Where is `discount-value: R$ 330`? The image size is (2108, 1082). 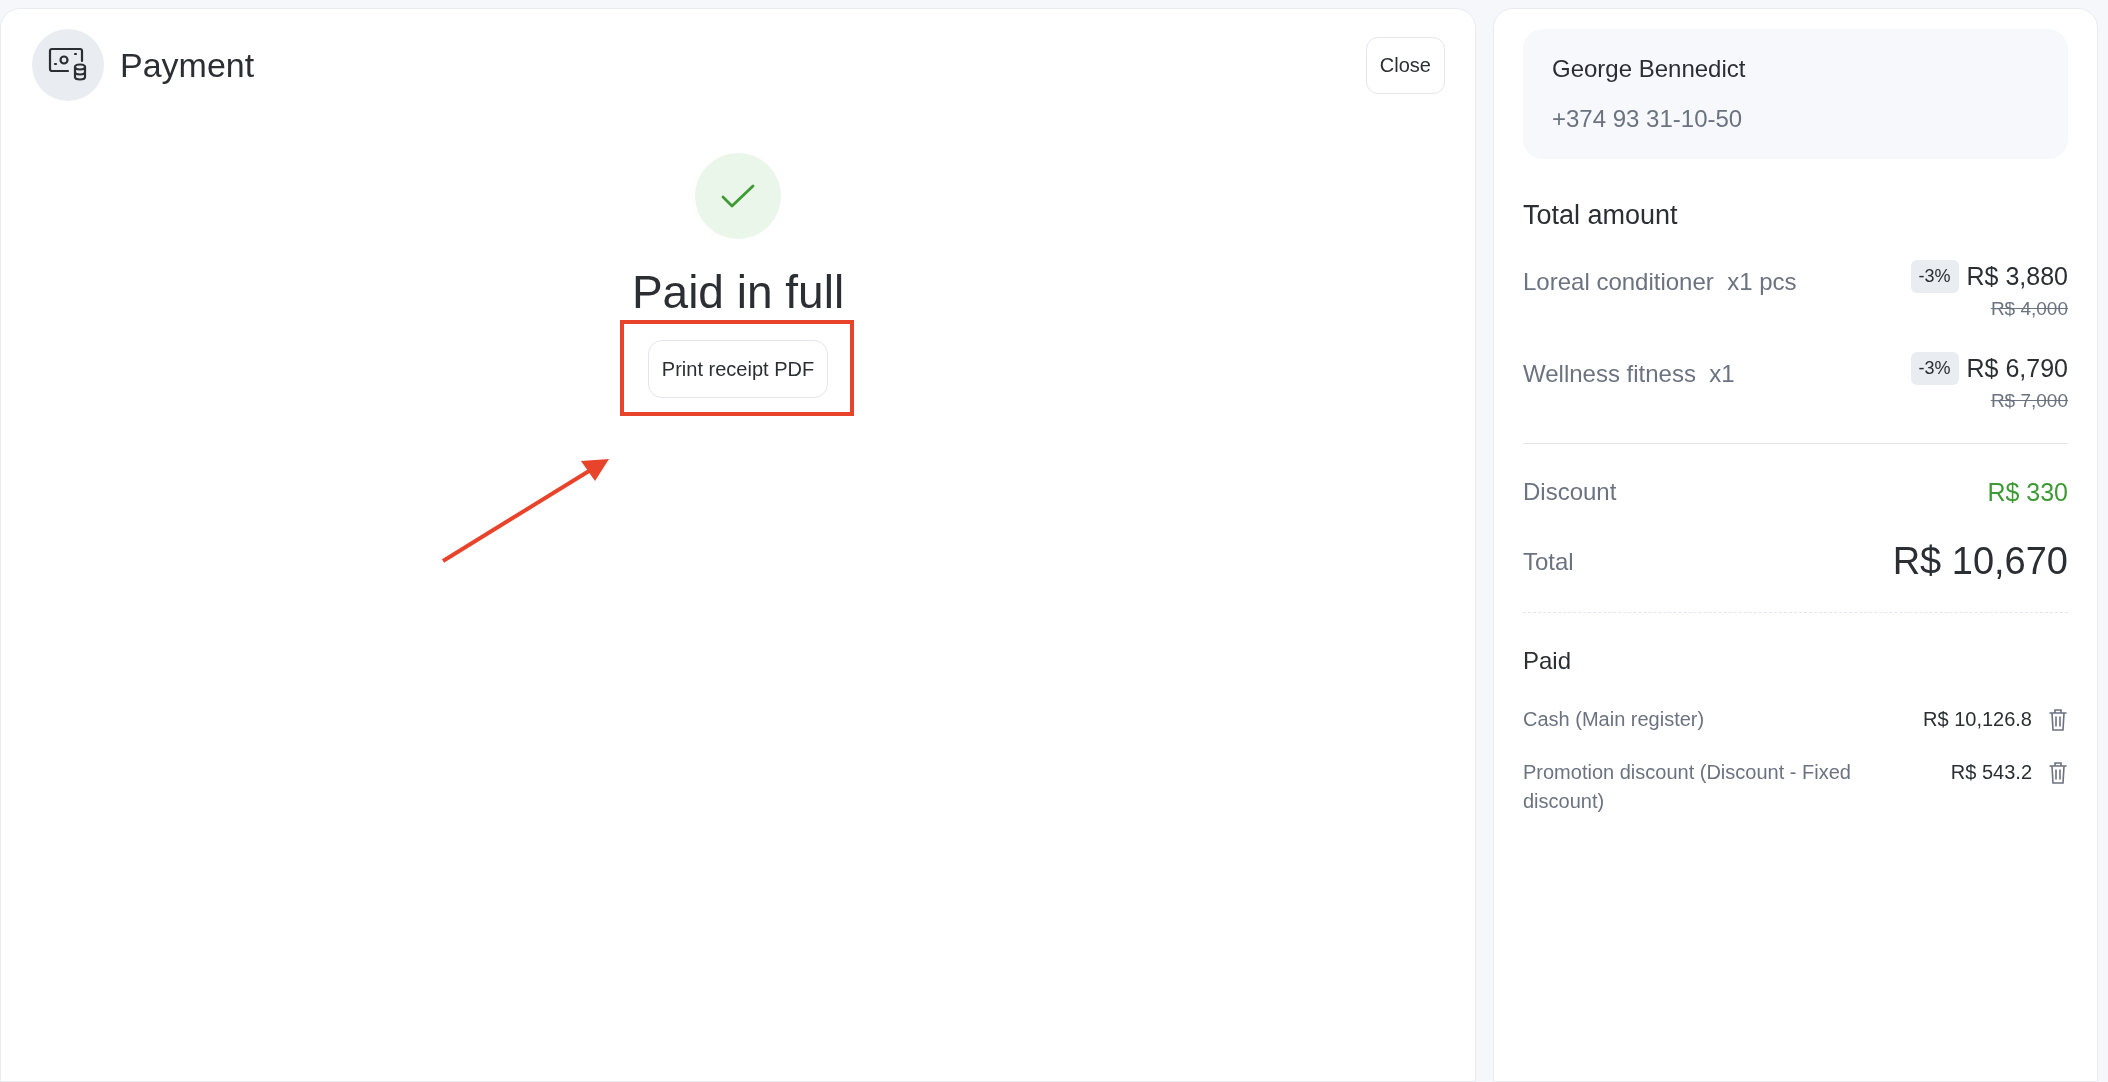 discount-value: R$ 330 is located at coordinates (2027, 492).